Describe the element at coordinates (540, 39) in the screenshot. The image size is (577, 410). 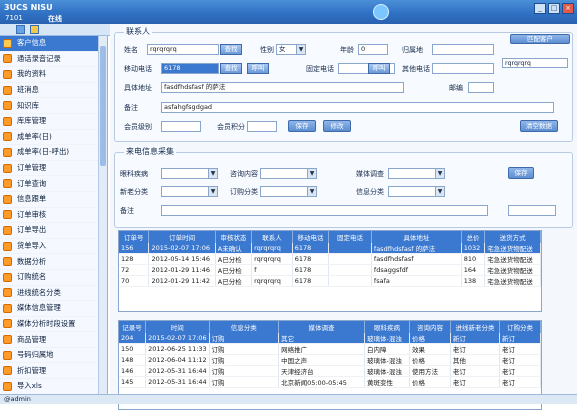
I see `match-customer-button: 匹配客户` at that location.